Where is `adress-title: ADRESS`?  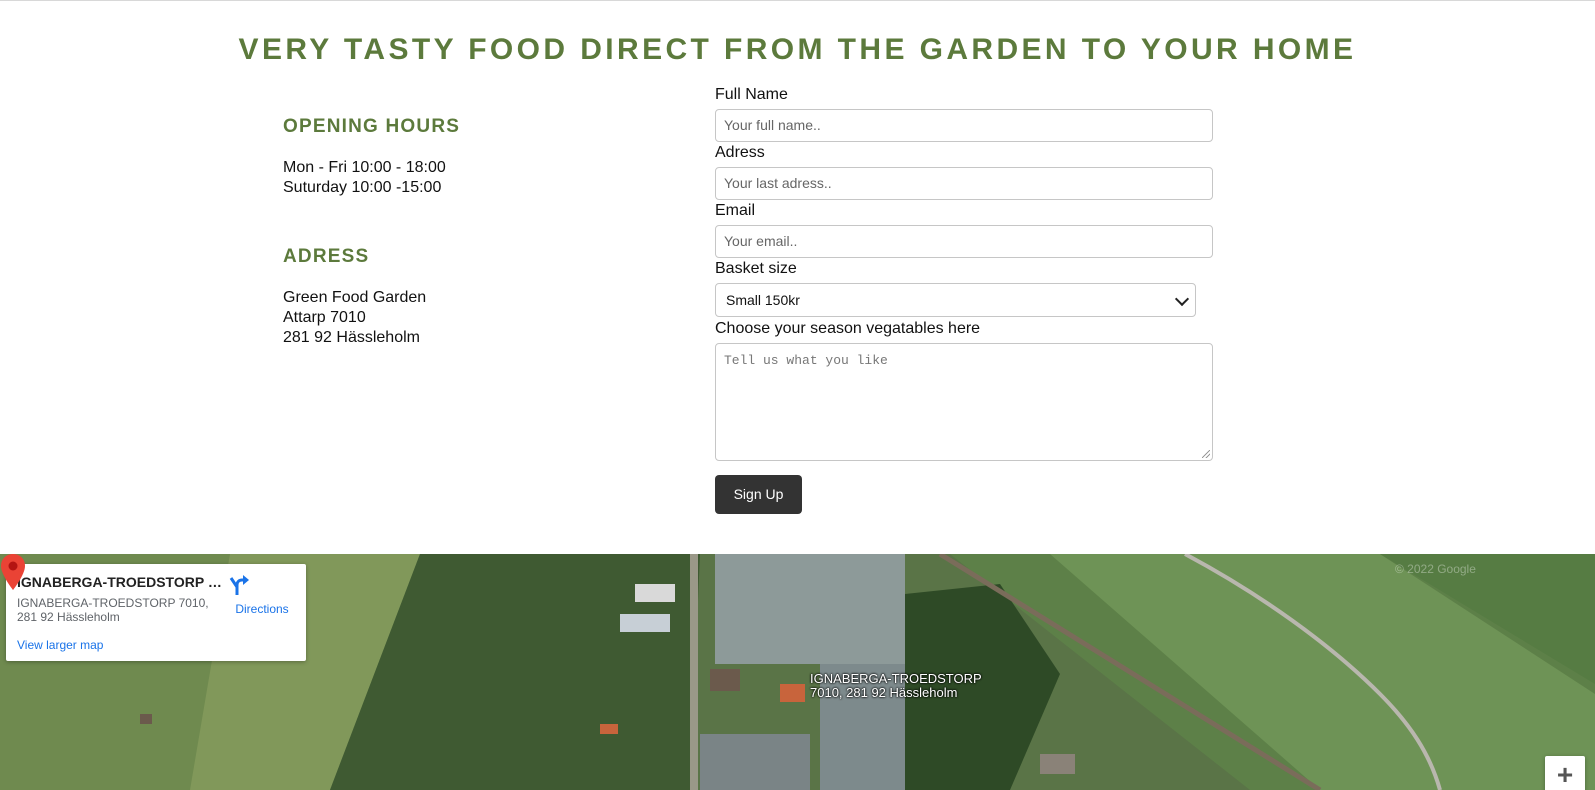 adress-title: ADRESS is located at coordinates (326, 256).